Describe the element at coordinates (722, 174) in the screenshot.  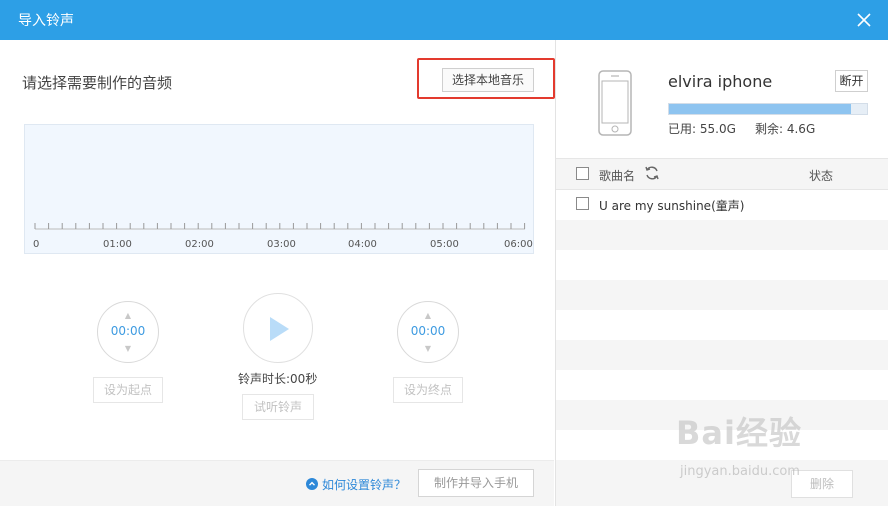
I see `song-list-header: 歌曲名 状态` at that location.